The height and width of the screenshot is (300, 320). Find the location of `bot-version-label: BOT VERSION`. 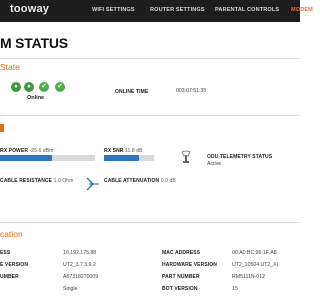

bot-version-label: BOT VERSION is located at coordinates (180, 289).